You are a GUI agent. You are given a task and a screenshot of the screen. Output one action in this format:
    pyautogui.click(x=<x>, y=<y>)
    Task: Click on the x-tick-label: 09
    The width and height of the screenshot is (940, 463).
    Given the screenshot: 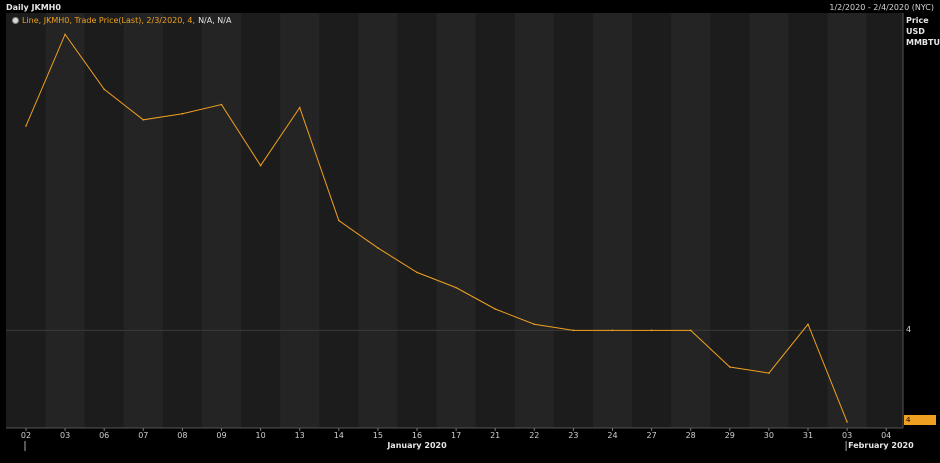 What is the action you would take?
    pyautogui.click(x=221, y=435)
    